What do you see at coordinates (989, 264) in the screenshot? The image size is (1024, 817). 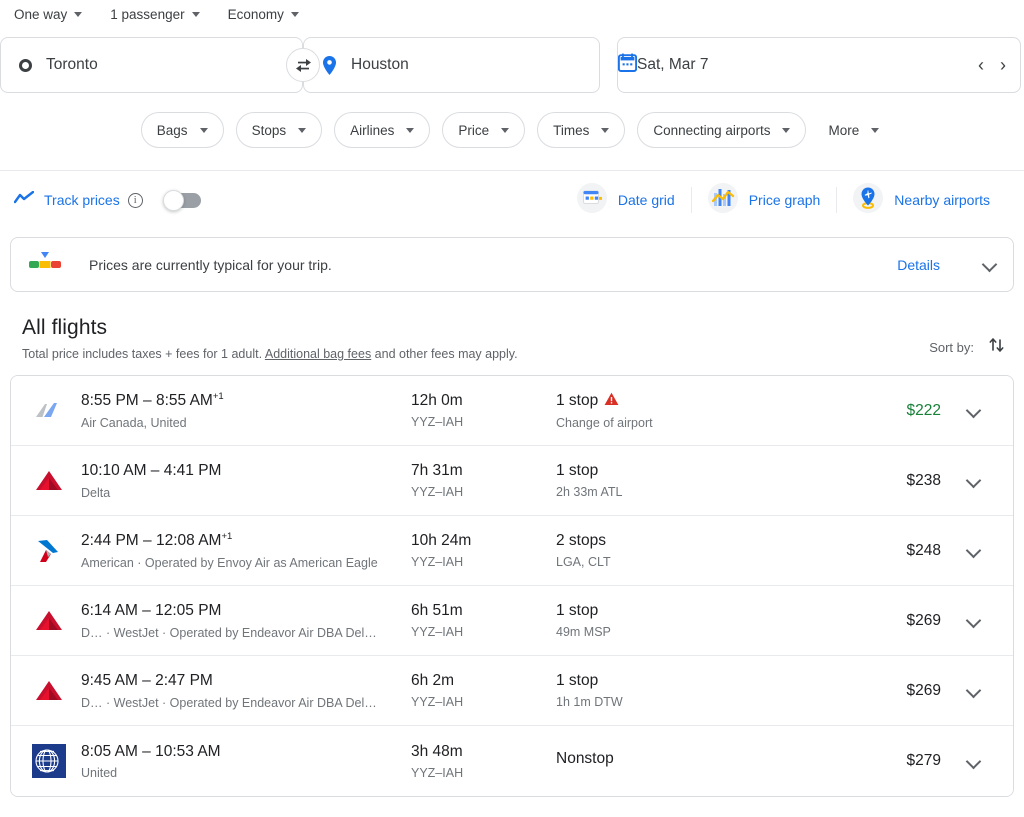 I see `insight-expand-button` at bounding box center [989, 264].